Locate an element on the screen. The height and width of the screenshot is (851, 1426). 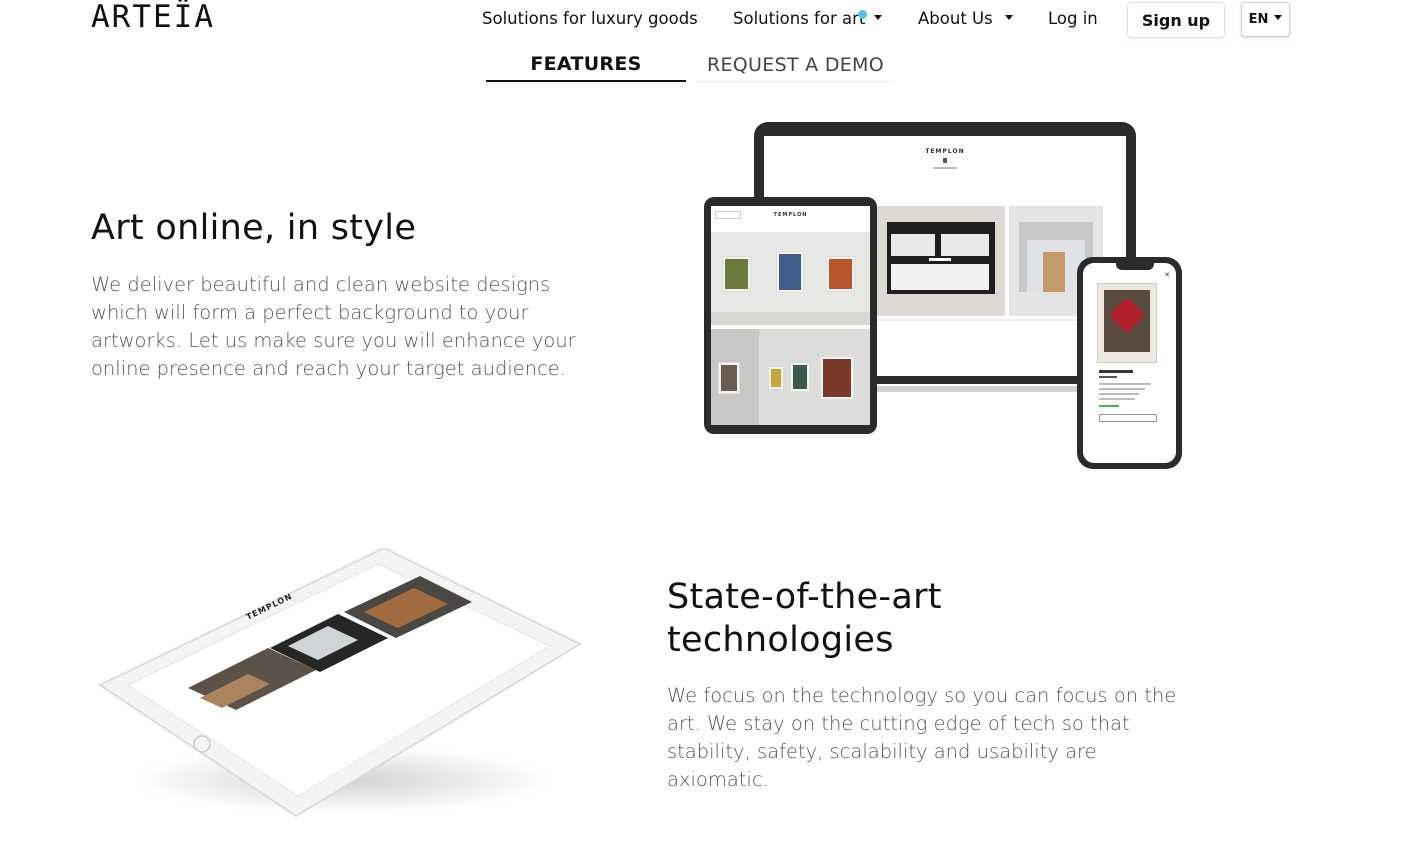
nav-solutions-luxury-goods: Solutions for luxury goods is located at coordinates (590, 19).